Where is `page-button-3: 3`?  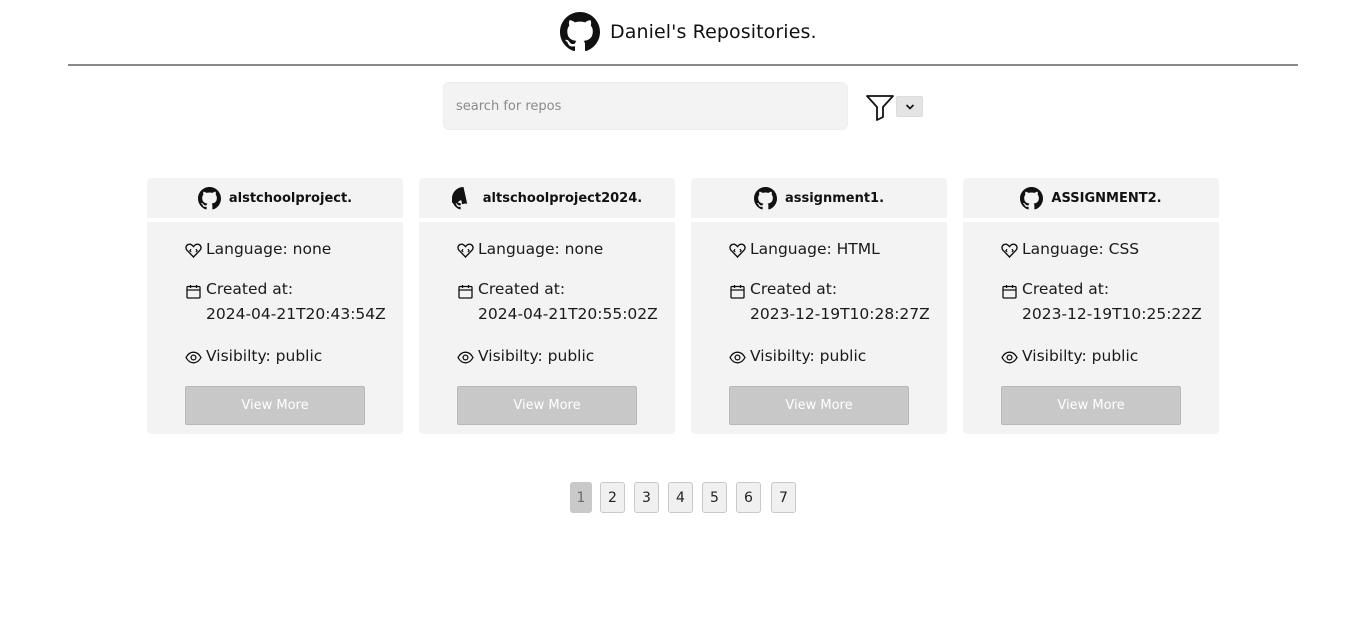 page-button-3: 3 is located at coordinates (646, 497).